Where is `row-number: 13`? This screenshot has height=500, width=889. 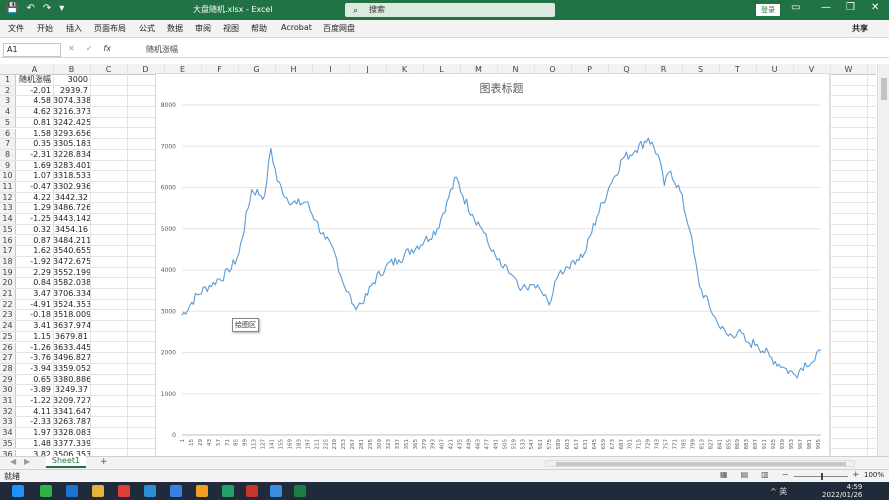 row-number: 13 is located at coordinates (8, 208).